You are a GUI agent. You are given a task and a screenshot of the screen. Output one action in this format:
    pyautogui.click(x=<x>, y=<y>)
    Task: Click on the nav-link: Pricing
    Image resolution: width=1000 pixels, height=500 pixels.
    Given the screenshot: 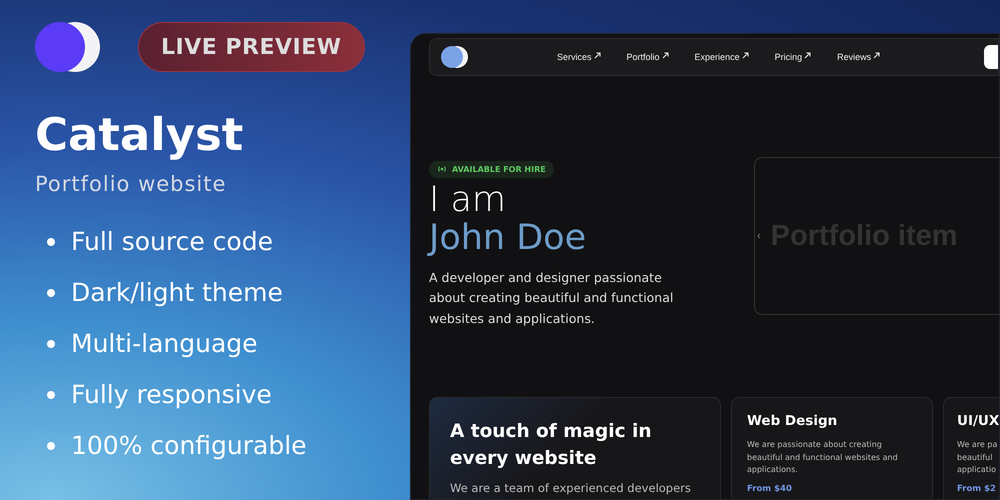 What is the action you would take?
    pyautogui.click(x=793, y=57)
    